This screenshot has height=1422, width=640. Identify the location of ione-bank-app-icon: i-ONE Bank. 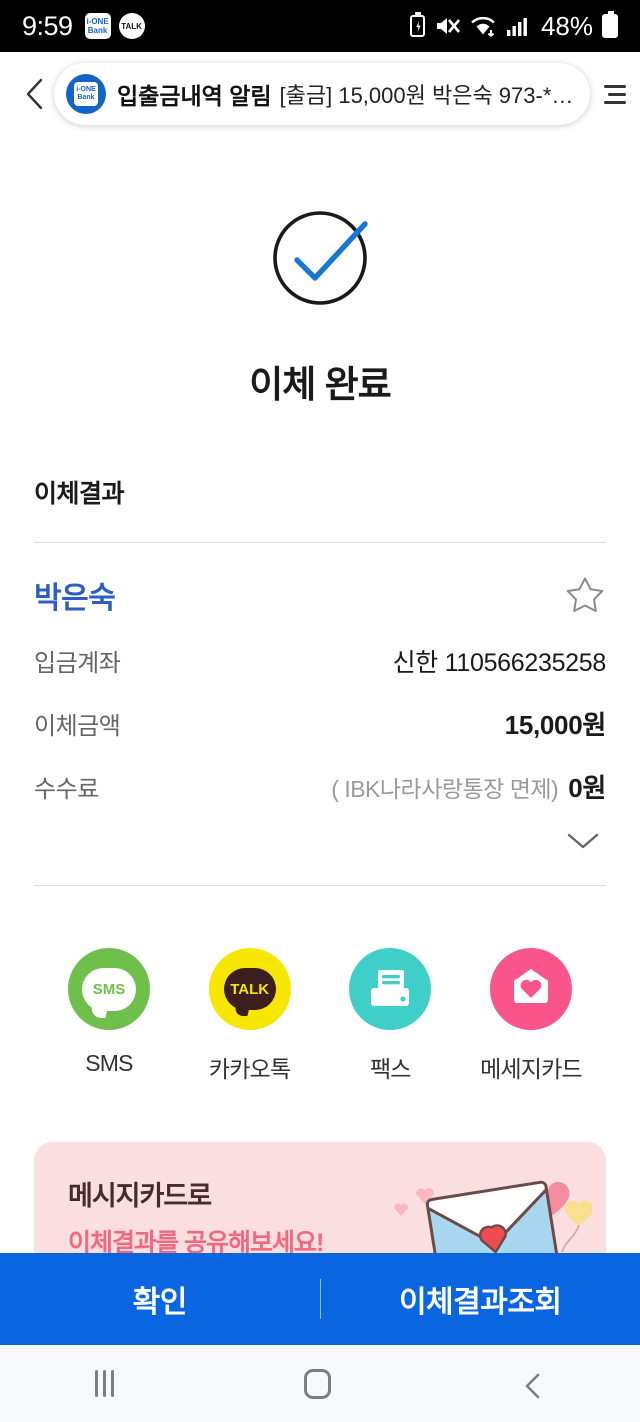
(86, 94).